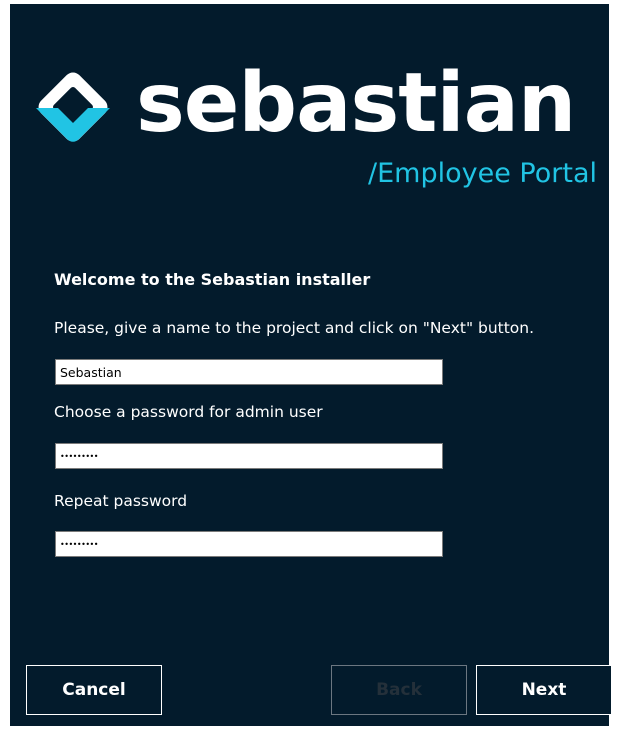 This screenshot has width=619, height=730. What do you see at coordinates (249, 544) in the screenshot?
I see `repeat-password-input` at bounding box center [249, 544].